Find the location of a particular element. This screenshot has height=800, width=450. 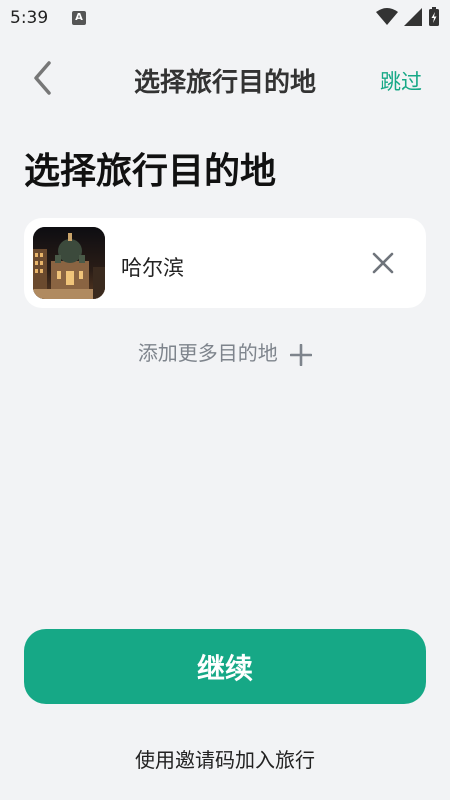

destination-name: 哈尔滨 is located at coordinates (152, 268).